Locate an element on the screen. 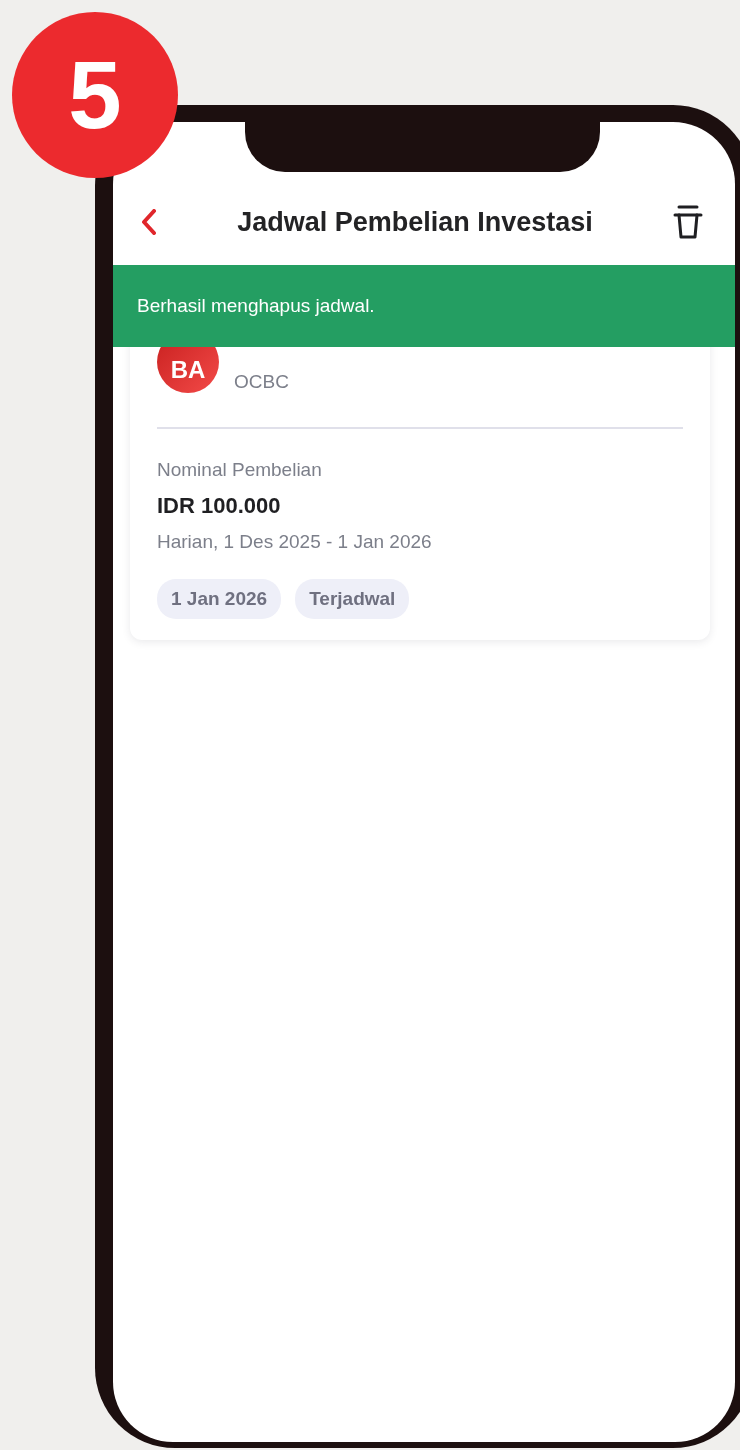  trash-icon is located at coordinates (688, 222).